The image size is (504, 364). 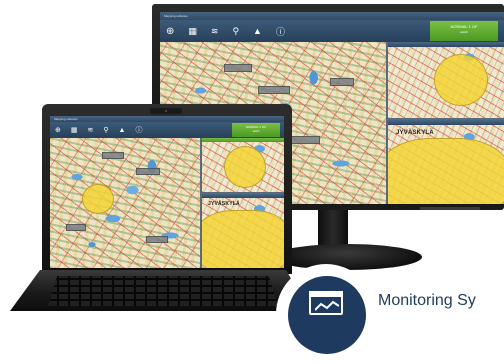 I want to click on laptop-zoom-map-bottom: JYVÄSKYLÄ, so click(x=243, y=231).